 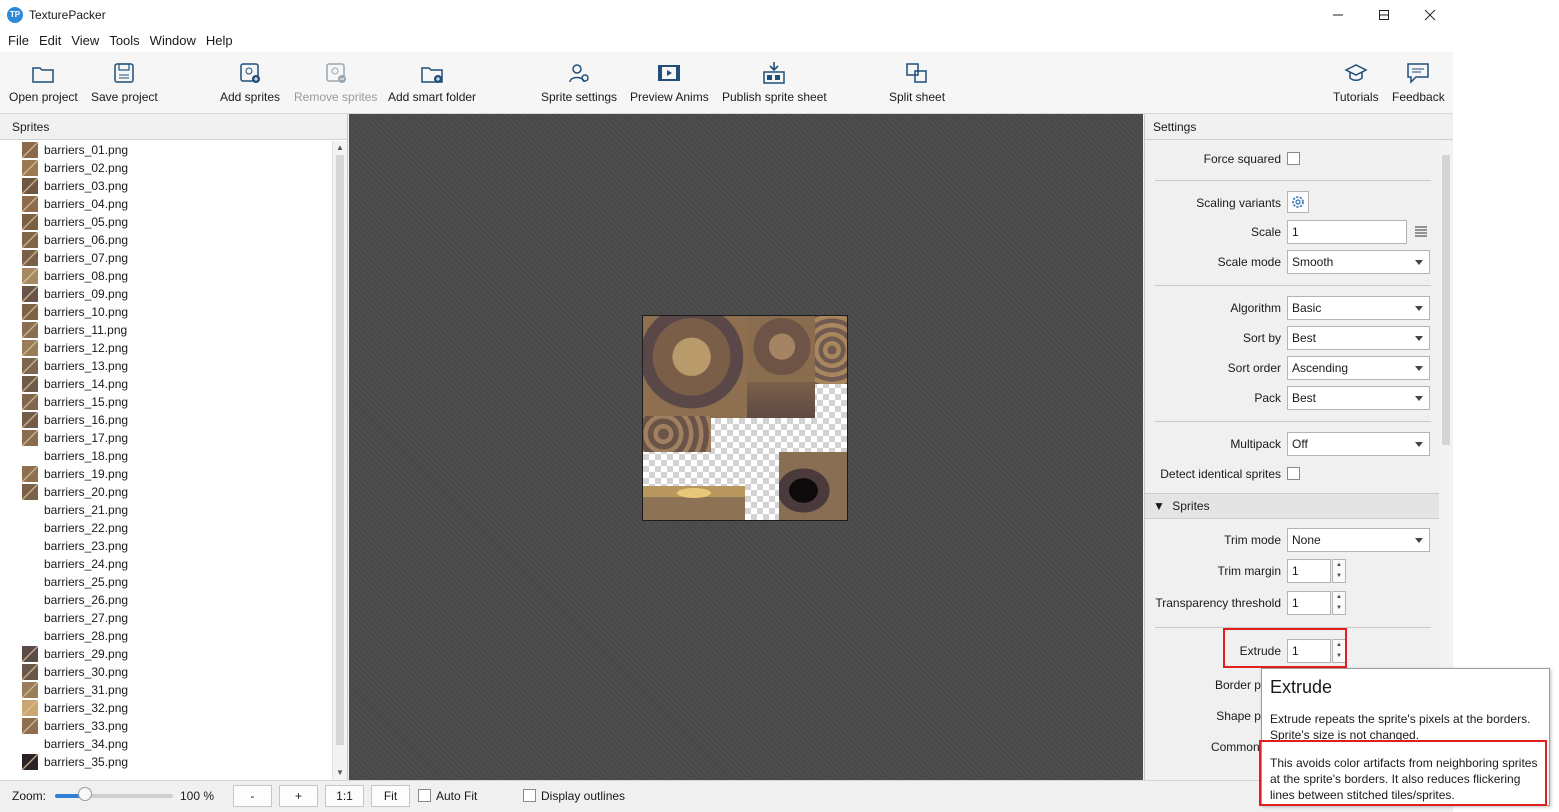 I want to click on split-sheet-button: Split sheet, so click(x=917, y=82).